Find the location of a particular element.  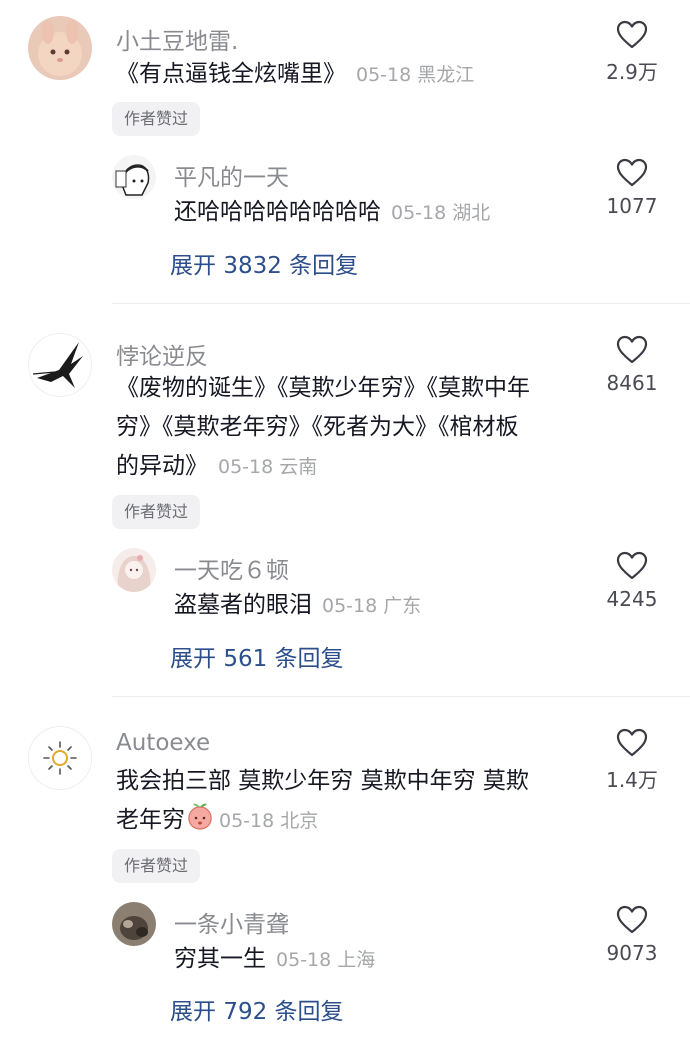

like-button: 8461 is located at coordinates (632, 365).